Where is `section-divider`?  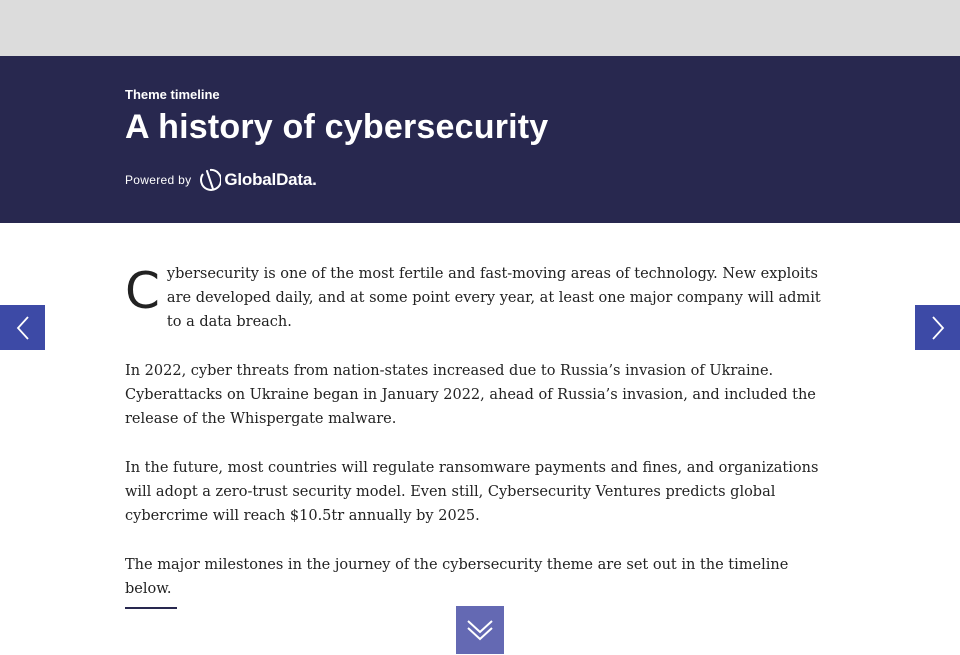
section-divider is located at coordinates (151, 608).